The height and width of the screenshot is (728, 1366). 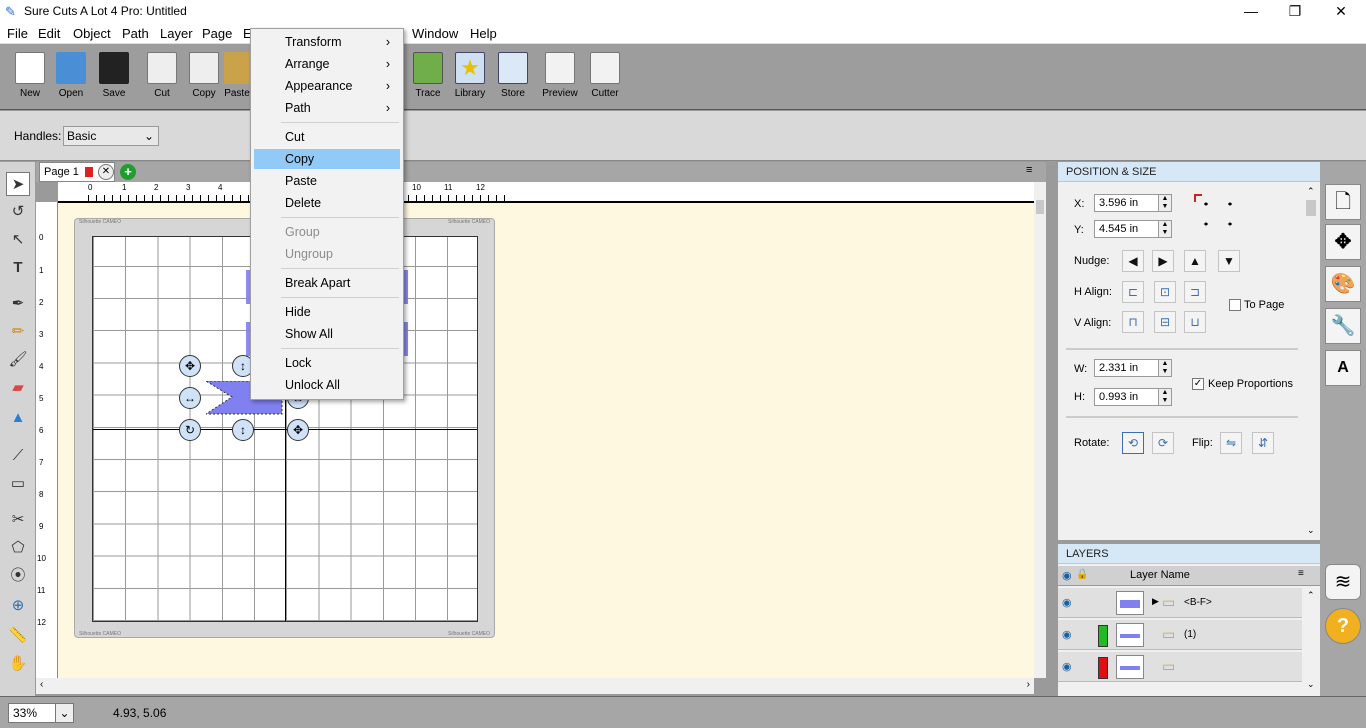 I want to click on panel-menu-icon: ≡, so click(x=1301, y=573).